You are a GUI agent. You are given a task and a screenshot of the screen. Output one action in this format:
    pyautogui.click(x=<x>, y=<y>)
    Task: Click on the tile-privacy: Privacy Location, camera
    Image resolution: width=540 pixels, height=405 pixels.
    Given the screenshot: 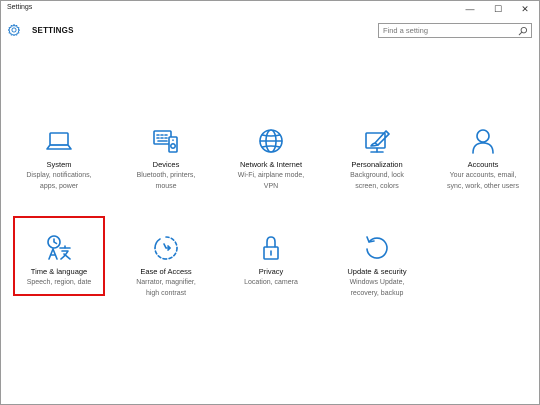 What is the action you would take?
    pyautogui.click(x=271, y=272)
    